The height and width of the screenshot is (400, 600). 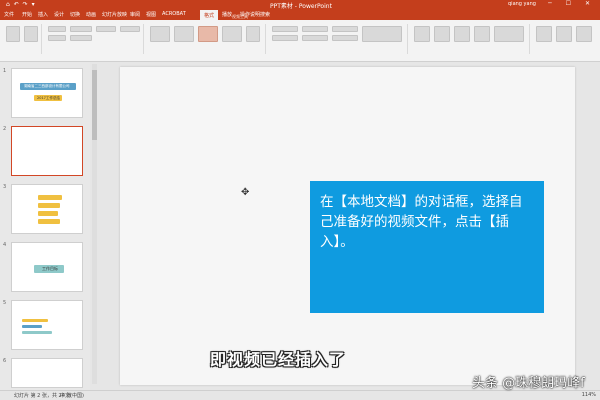 What do you see at coordinates (522, 4) in the screenshot?
I see `user-name: qiang yang` at bounding box center [522, 4].